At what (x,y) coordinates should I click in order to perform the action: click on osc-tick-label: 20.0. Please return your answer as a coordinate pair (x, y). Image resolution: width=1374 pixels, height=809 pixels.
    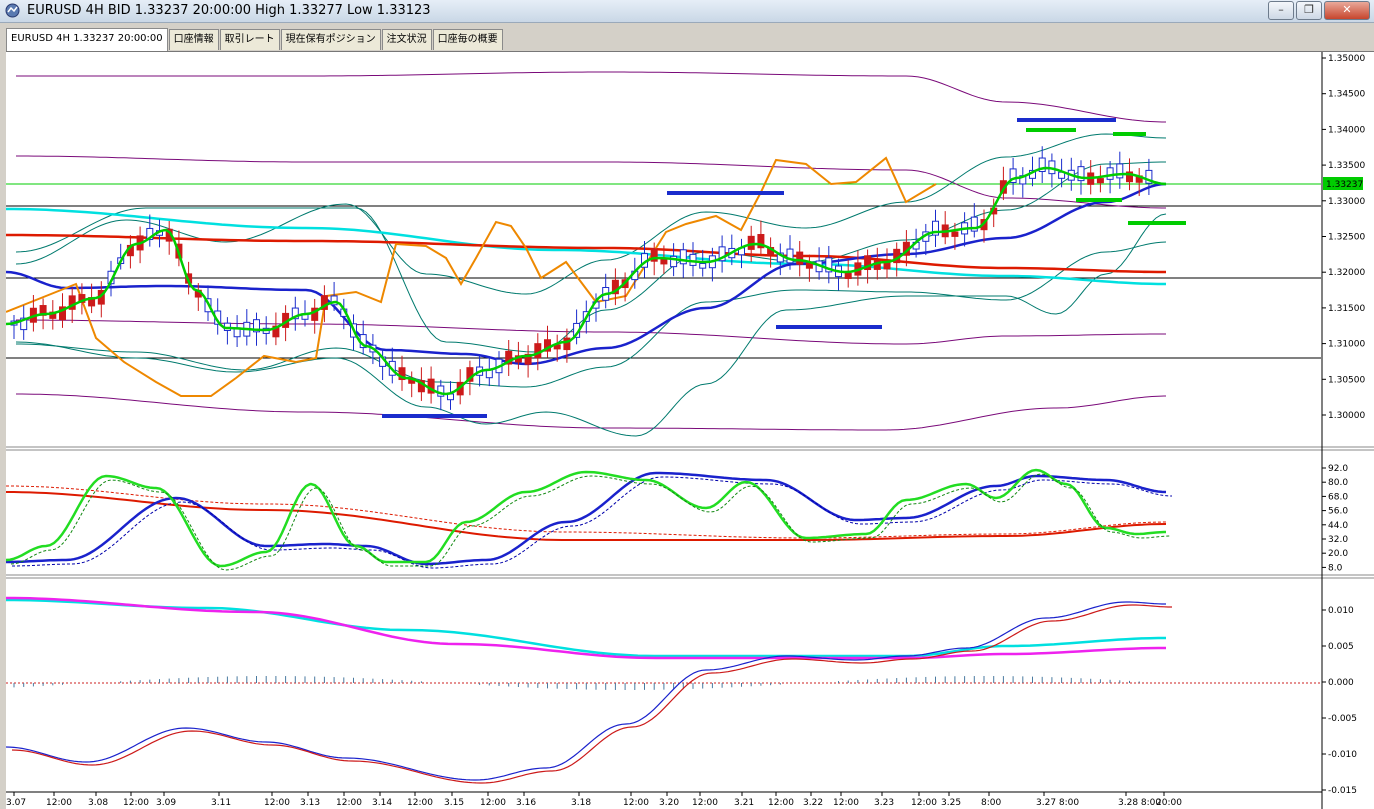
    Looking at the image, I should click on (1338, 554).